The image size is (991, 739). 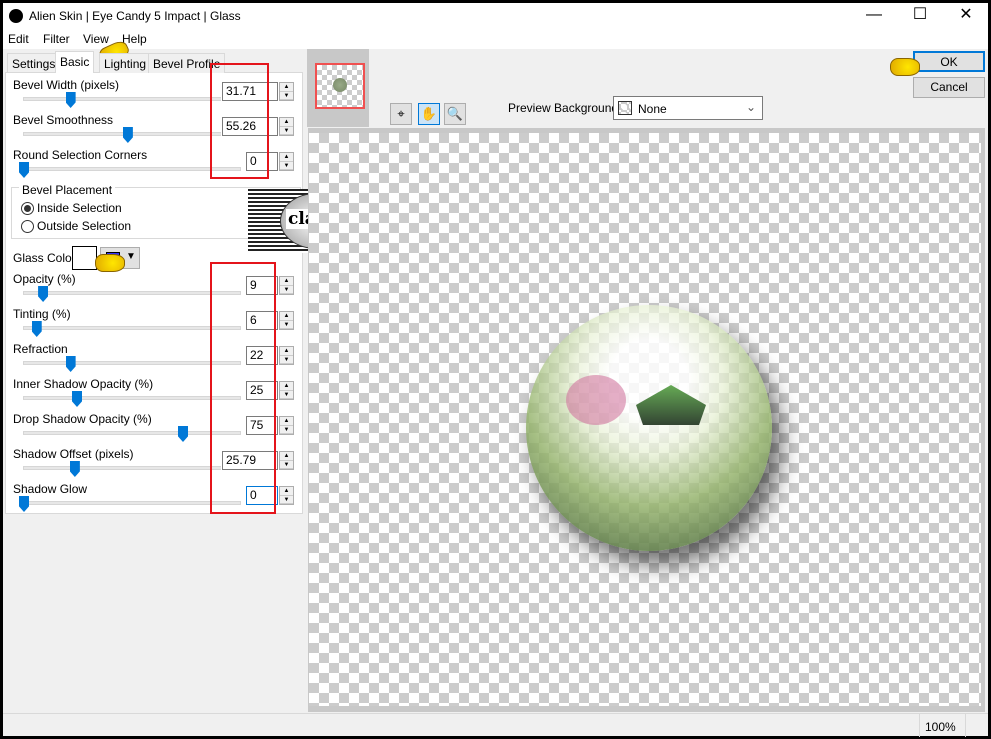 I want to click on preview-background-label: Preview Background:, so click(x=565, y=108).